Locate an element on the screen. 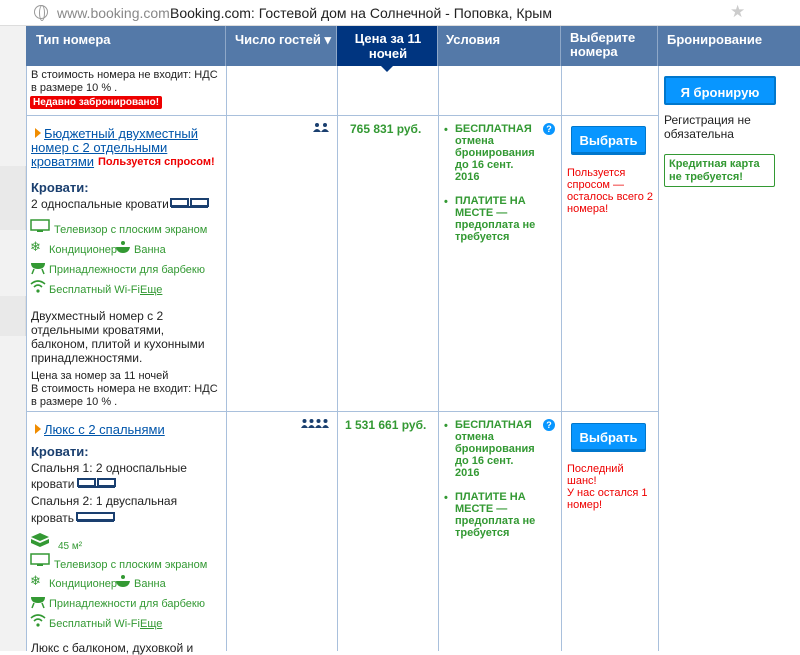 Image resolution: width=800 pixels, height=655 pixels. no-credit-card-badge: Кредитная карта не требуется! is located at coordinates (719, 170).